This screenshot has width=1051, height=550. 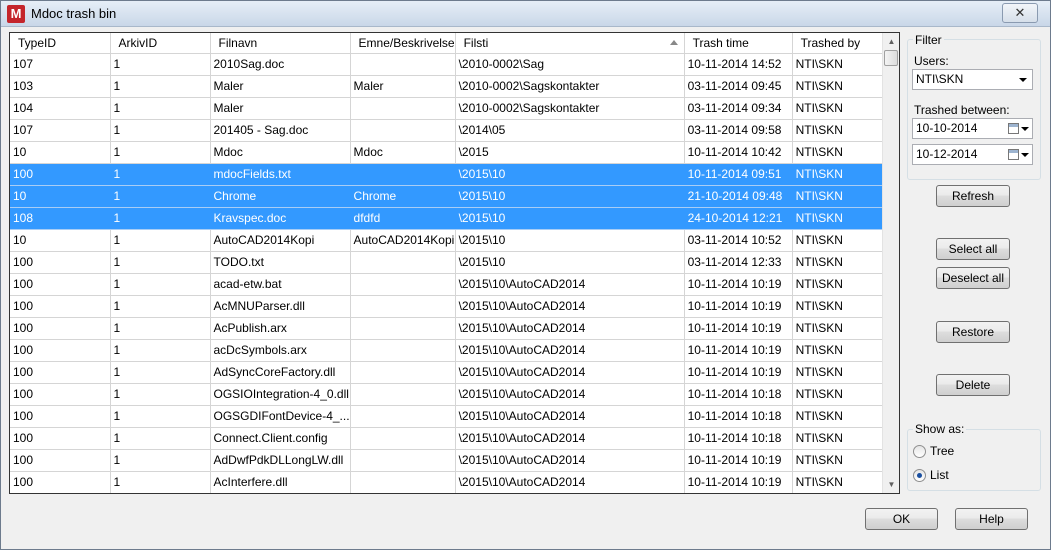 I want to click on date-from-picker: 10-10-2014, so click(x=972, y=128).